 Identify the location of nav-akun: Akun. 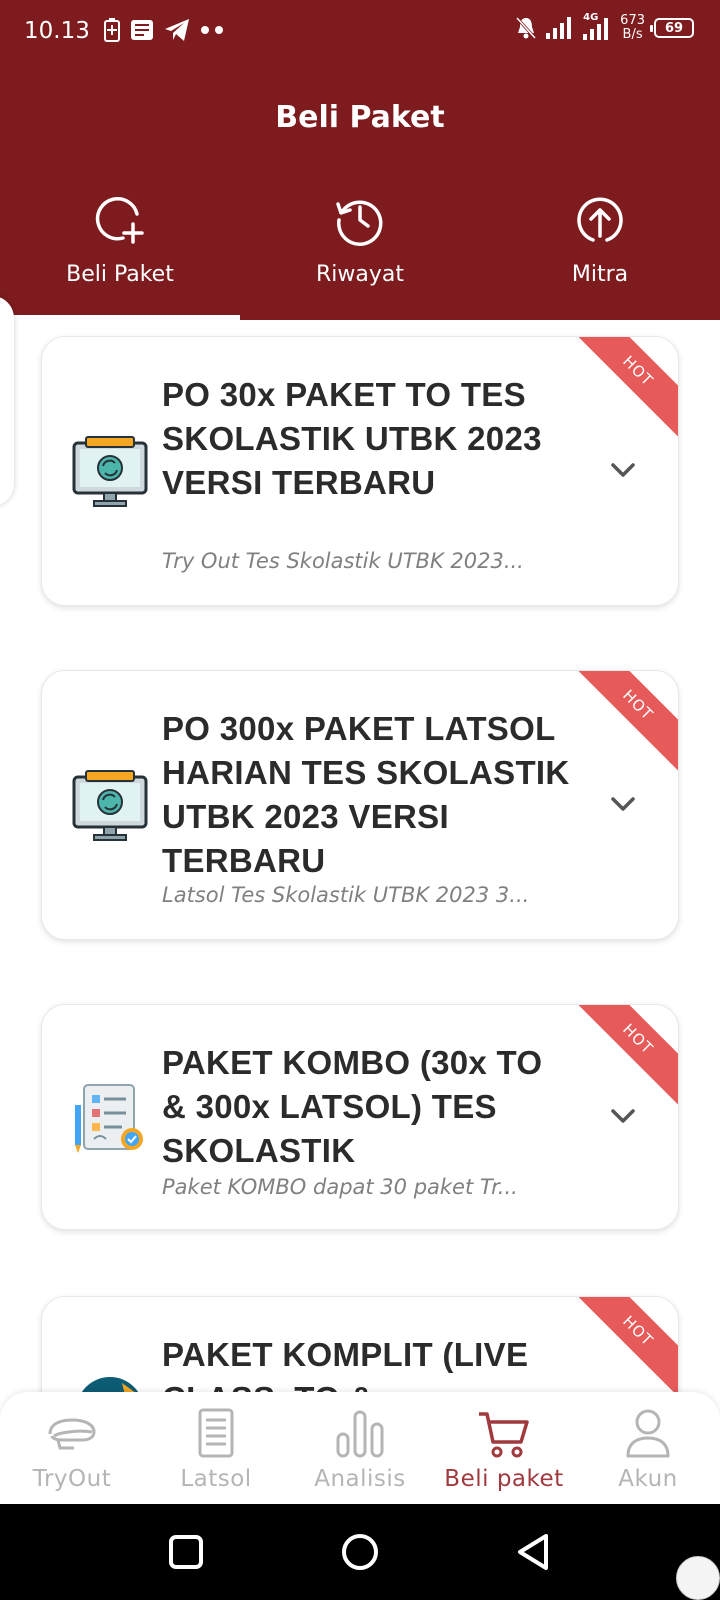
(648, 1448).